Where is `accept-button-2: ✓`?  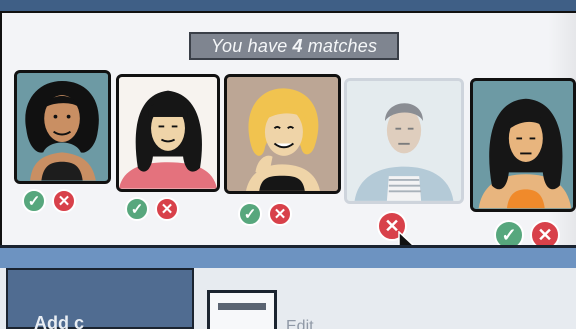 accept-button-2: ✓ is located at coordinates (137, 209).